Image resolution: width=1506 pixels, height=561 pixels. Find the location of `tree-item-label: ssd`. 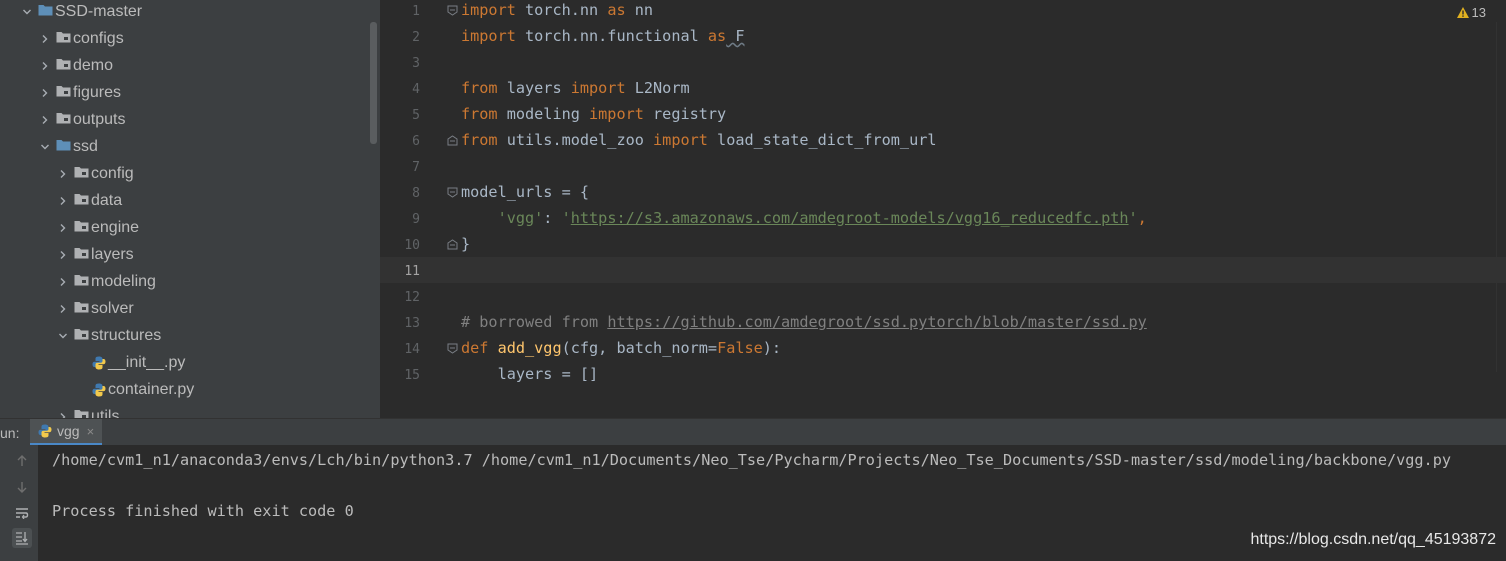

tree-item-label: ssd is located at coordinates (85, 146).